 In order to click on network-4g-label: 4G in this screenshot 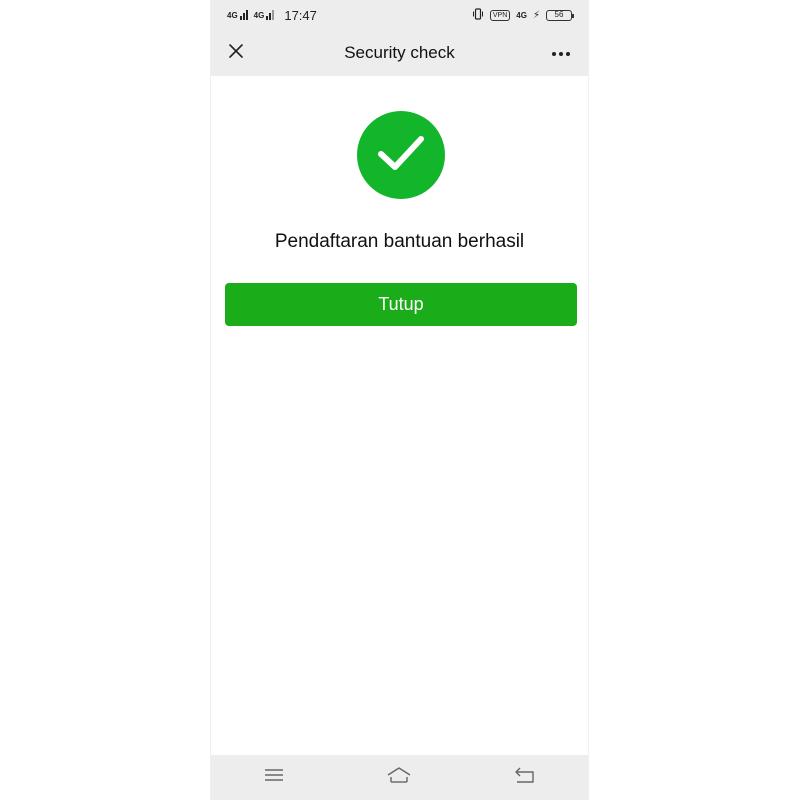, I will do `click(521, 15)`.